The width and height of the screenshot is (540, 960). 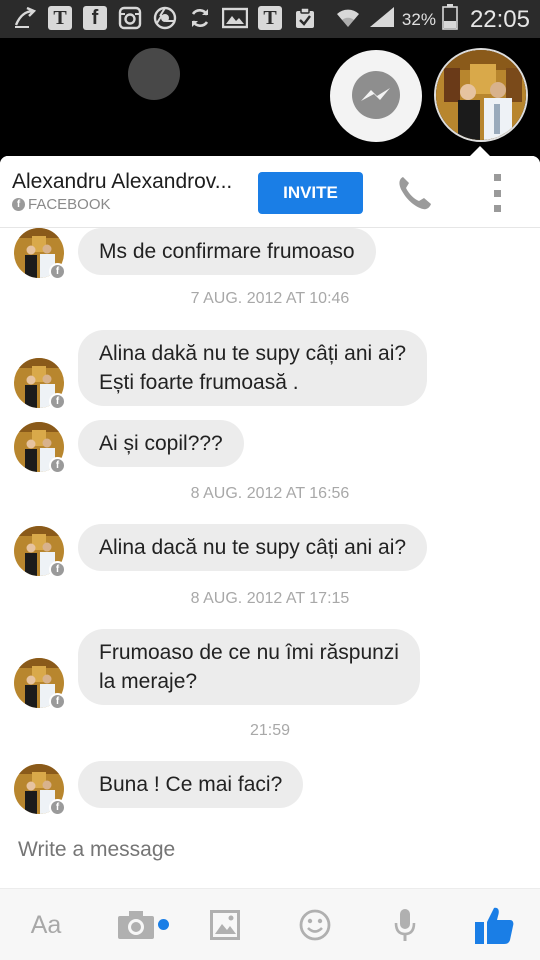 I want to click on system-indicators: 32% 22:05, so click(x=432, y=19).